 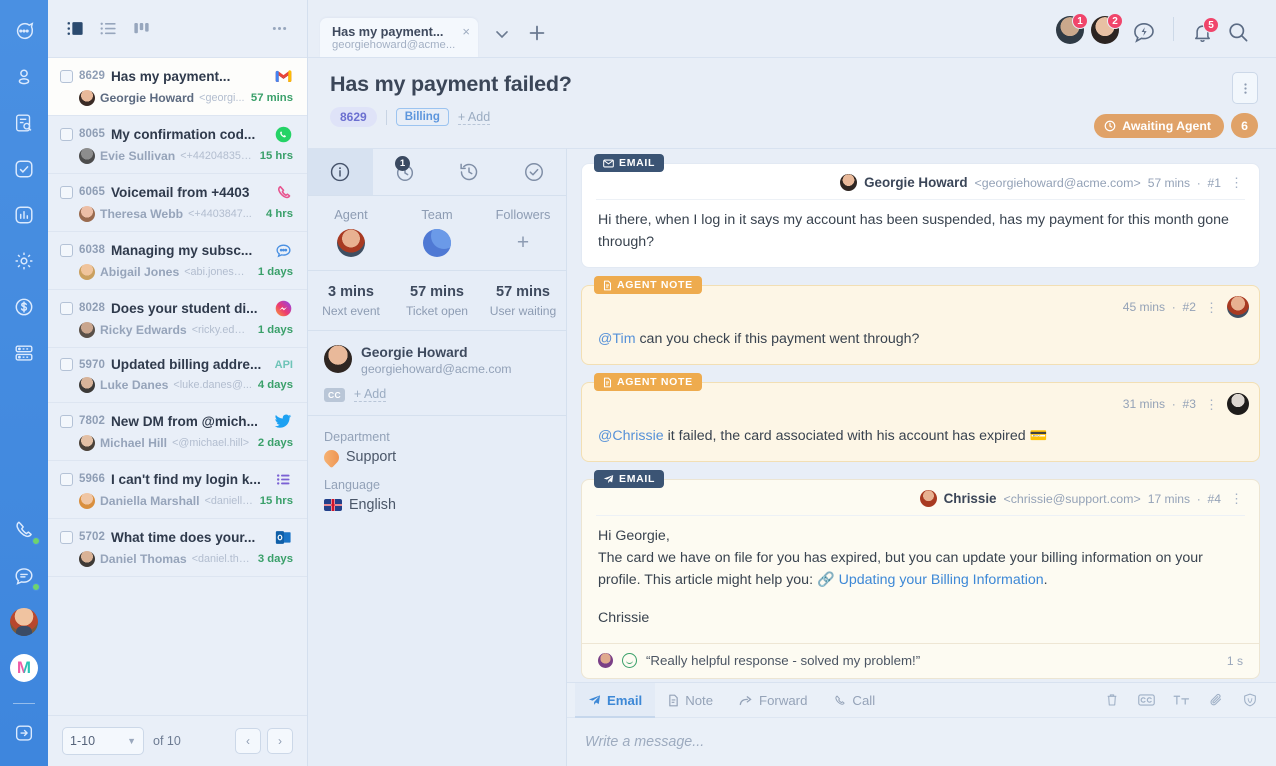 What do you see at coordinates (24, 261) in the screenshot?
I see `nav-settings` at bounding box center [24, 261].